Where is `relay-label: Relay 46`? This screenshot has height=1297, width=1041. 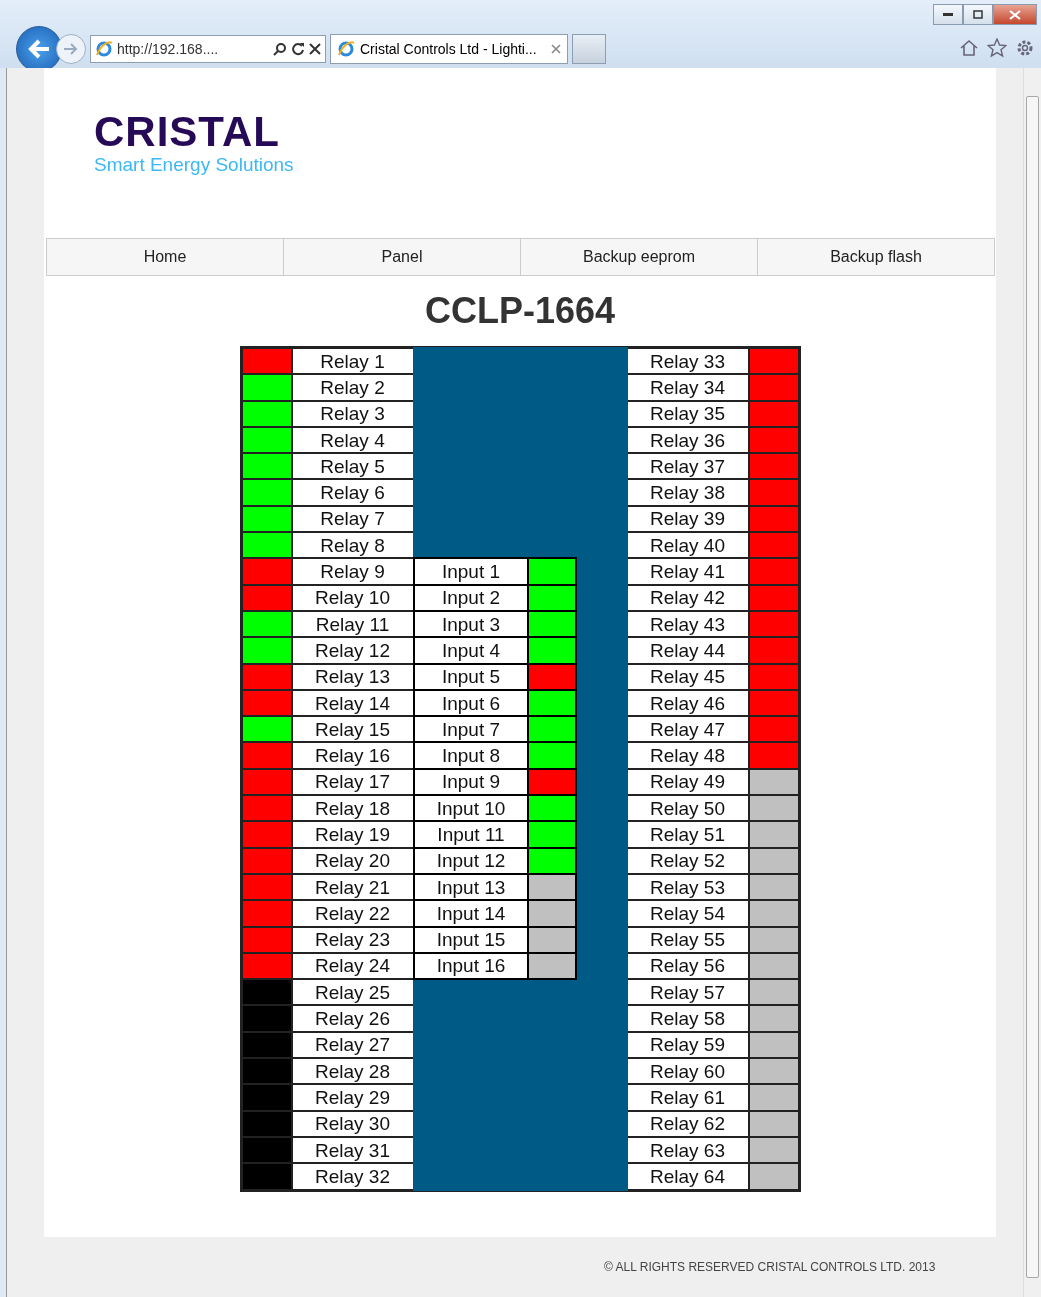 relay-label: Relay 46 is located at coordinates (687, 703).